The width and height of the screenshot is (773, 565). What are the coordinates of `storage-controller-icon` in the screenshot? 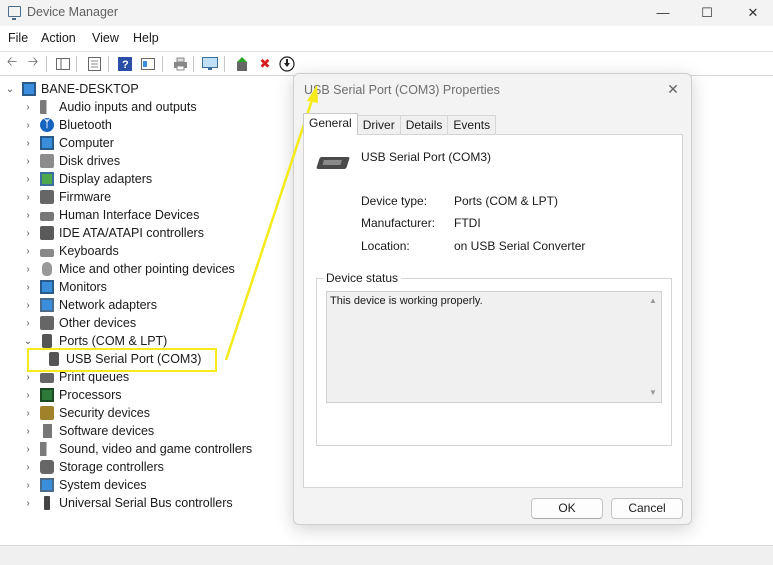 It's located at (47, 467).